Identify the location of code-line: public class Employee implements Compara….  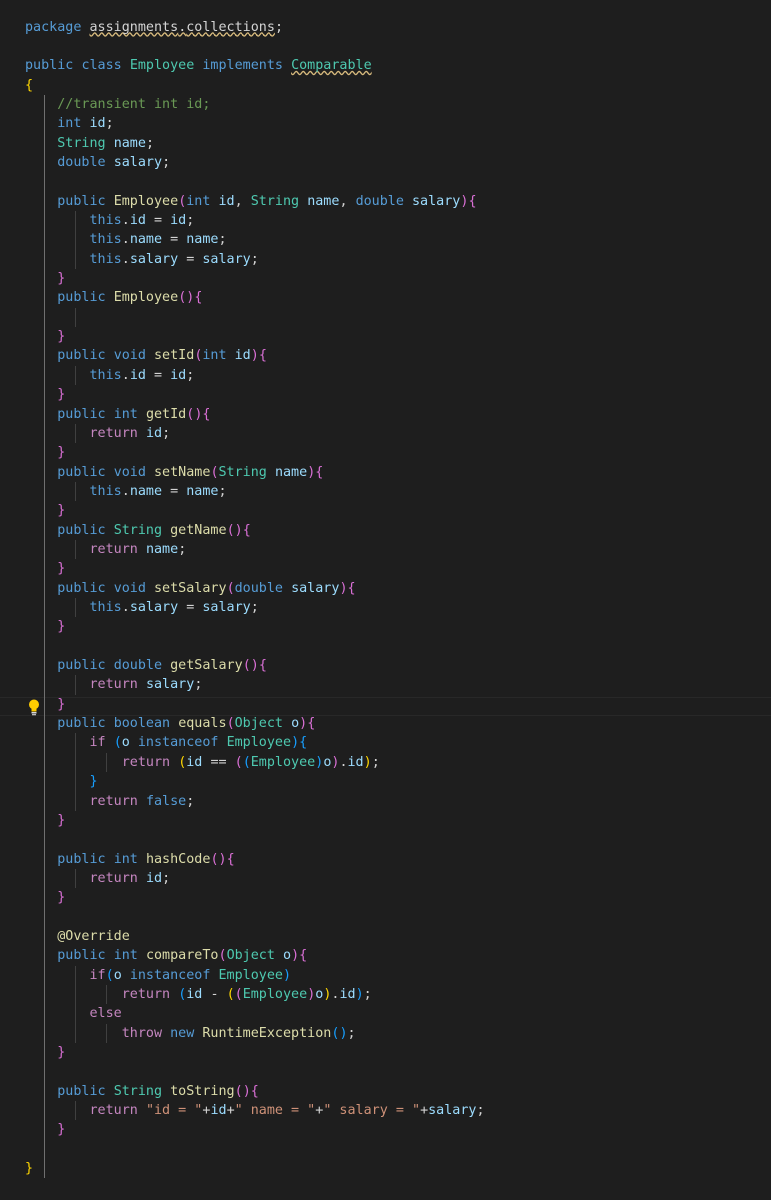
(198, 66).